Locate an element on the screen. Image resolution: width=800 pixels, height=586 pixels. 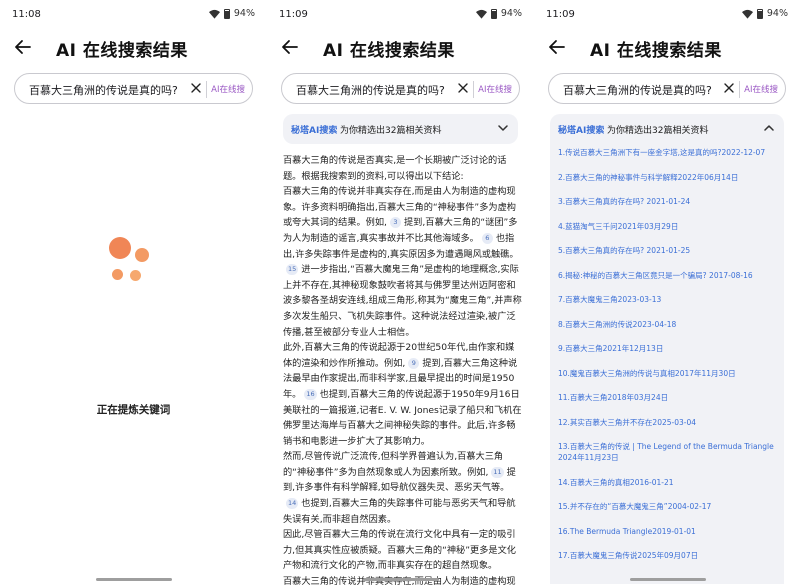
citation-badge: 16 is located at coordinates (310, 394).